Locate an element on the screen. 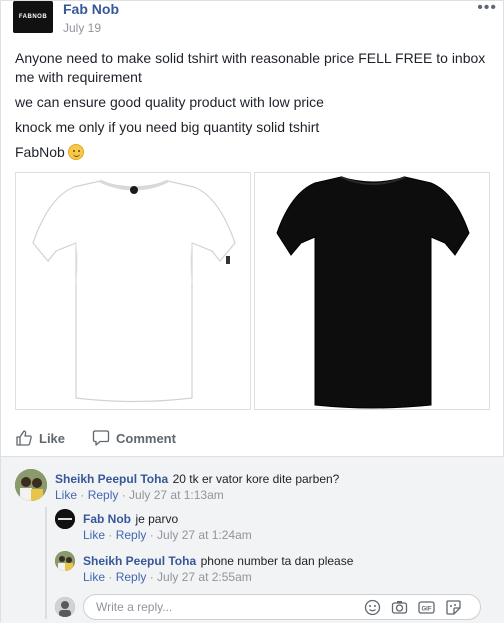 The height and width of the screenshot is (623, 504). comment-meta: Like · Reply · July 27 at 1:13am is located at coordinates (139, 495).